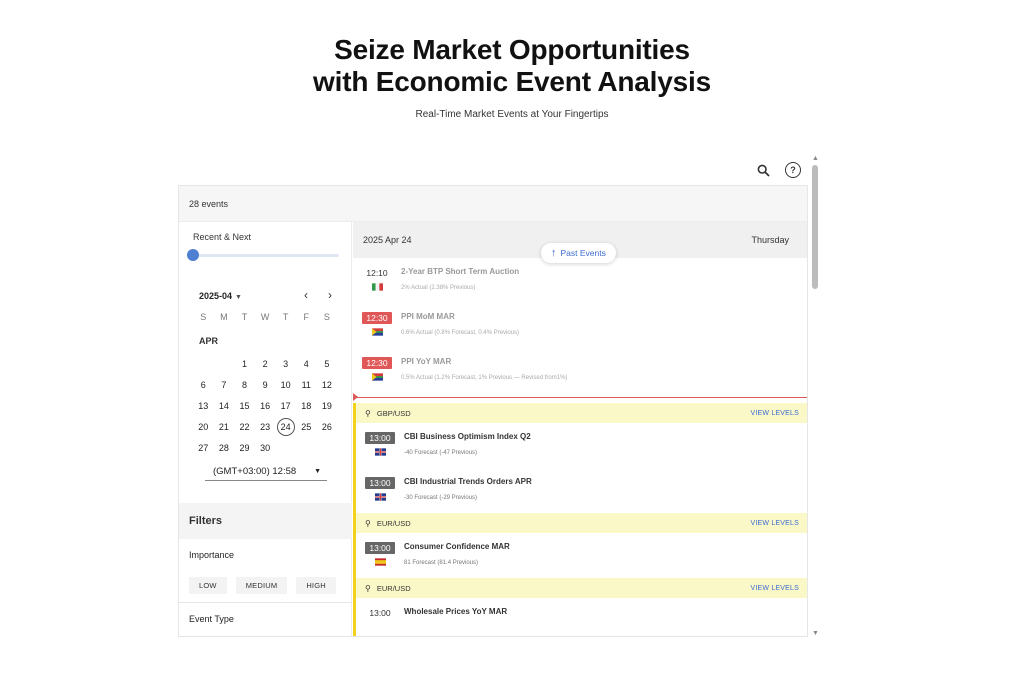 The width and height of the screenshot is (1024, 676). I want to click on calendar-day: 4, so click(306, 364).